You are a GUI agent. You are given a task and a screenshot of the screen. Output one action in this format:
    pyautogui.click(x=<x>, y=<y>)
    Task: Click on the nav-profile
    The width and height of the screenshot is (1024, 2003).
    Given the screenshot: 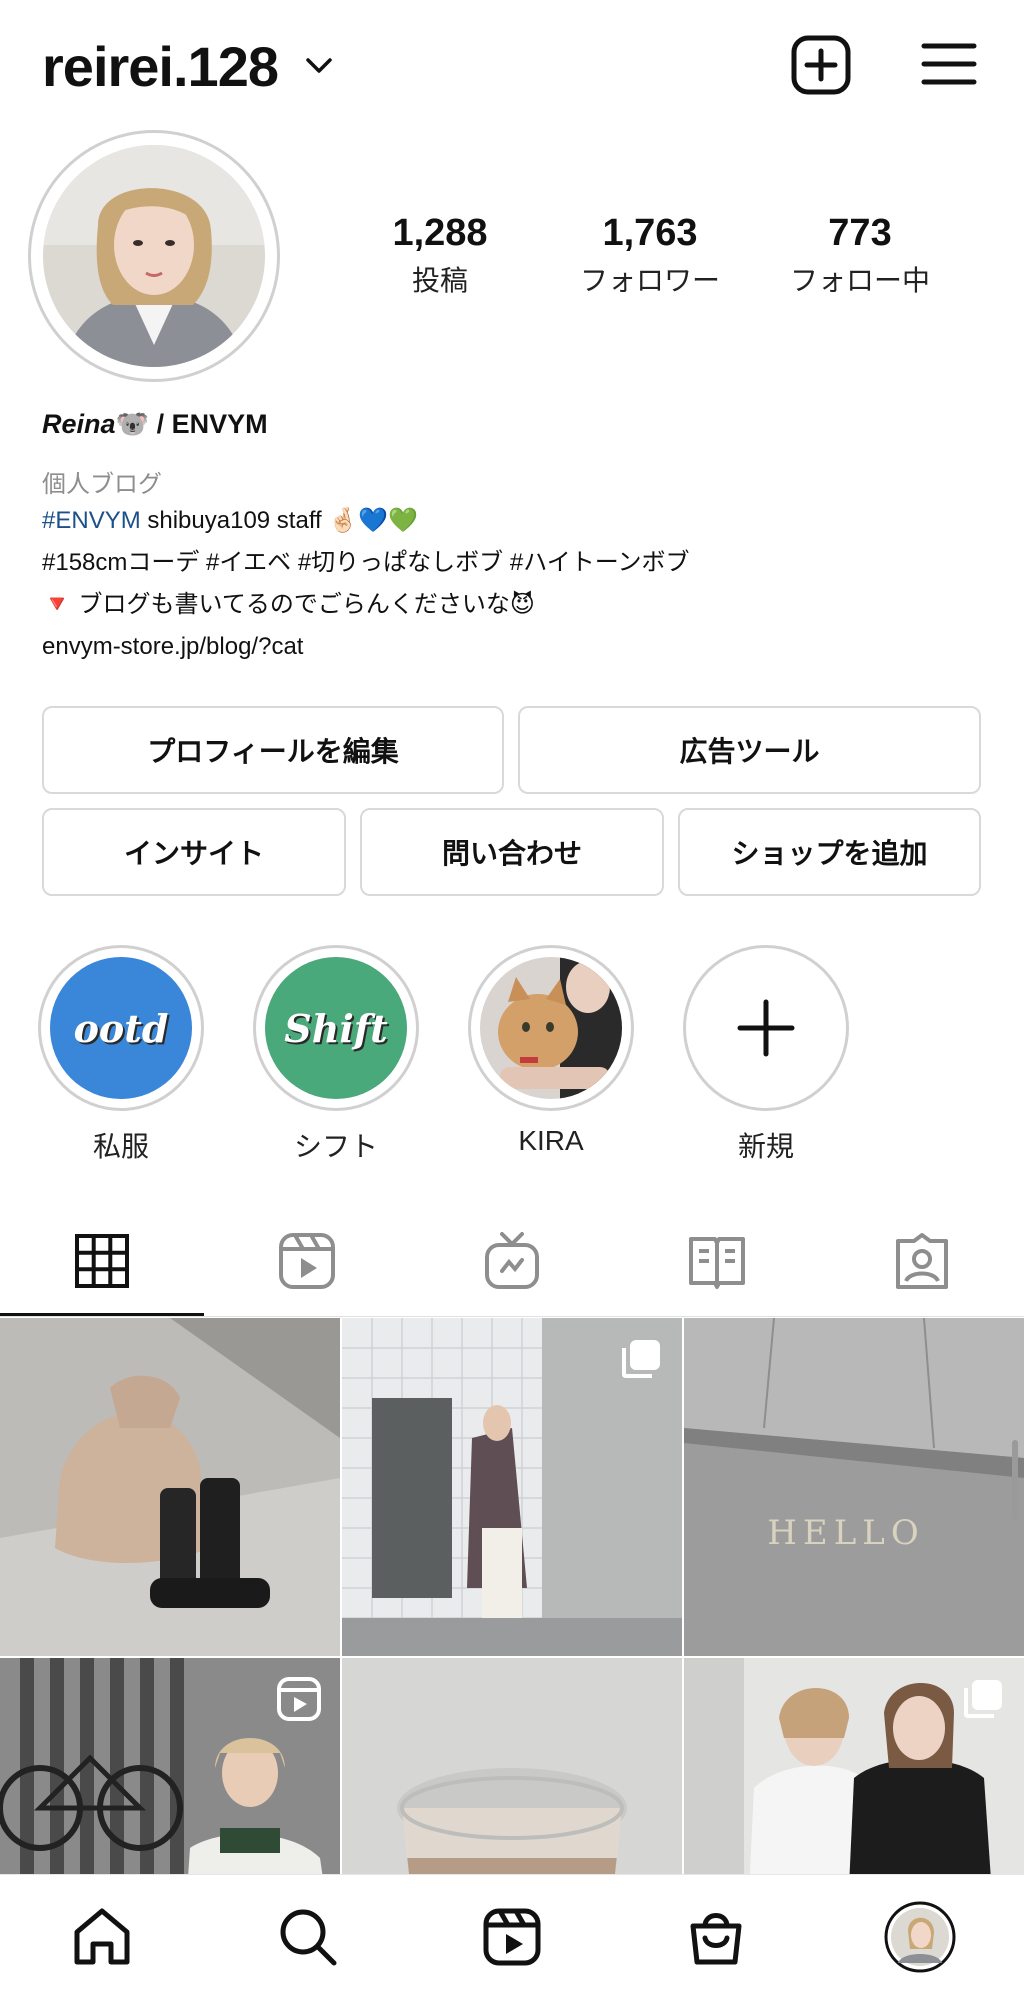 What is the action you would take?
    pyautogui.click(x=920, y=1937)
    